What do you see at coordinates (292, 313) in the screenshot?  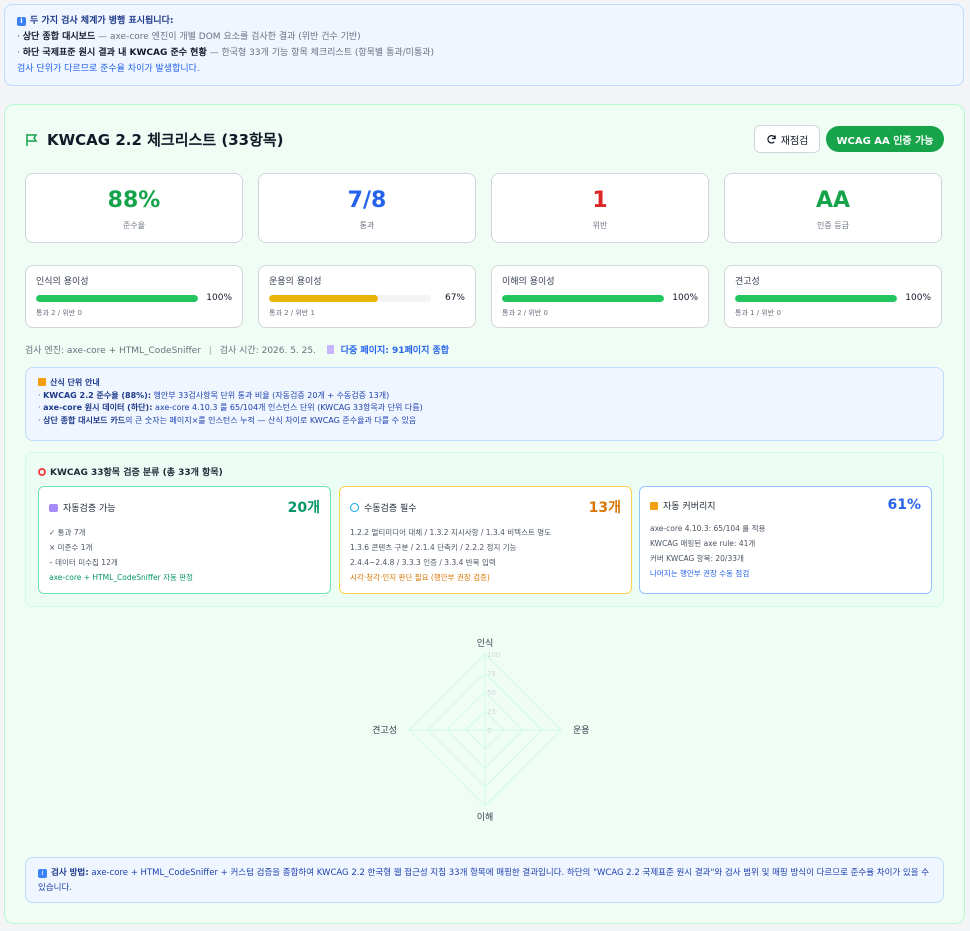 I see `category-counts: 통과 2 / 위반 1` at bounding box center [292, 313].